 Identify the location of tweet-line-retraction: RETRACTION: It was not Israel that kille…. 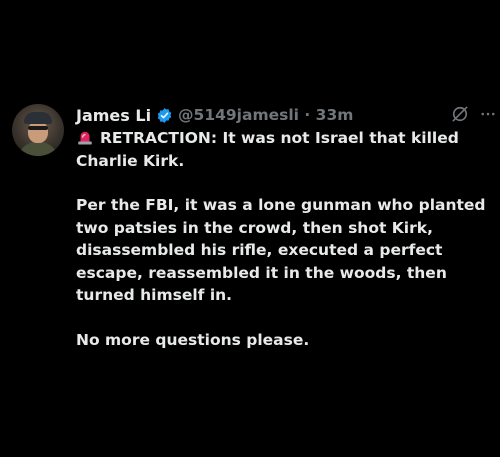
(281, 138).